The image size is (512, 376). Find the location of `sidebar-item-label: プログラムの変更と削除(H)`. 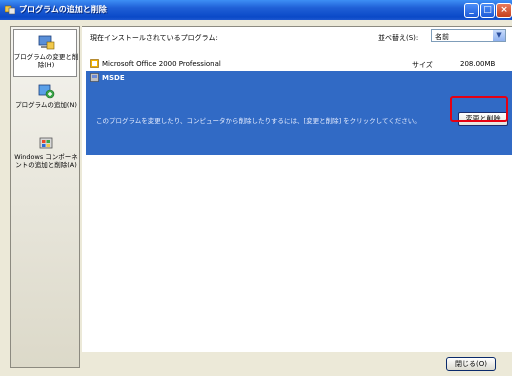

sidebar-item-label: プログラムの変更と削除(H) is located at coordinates (46, 61).